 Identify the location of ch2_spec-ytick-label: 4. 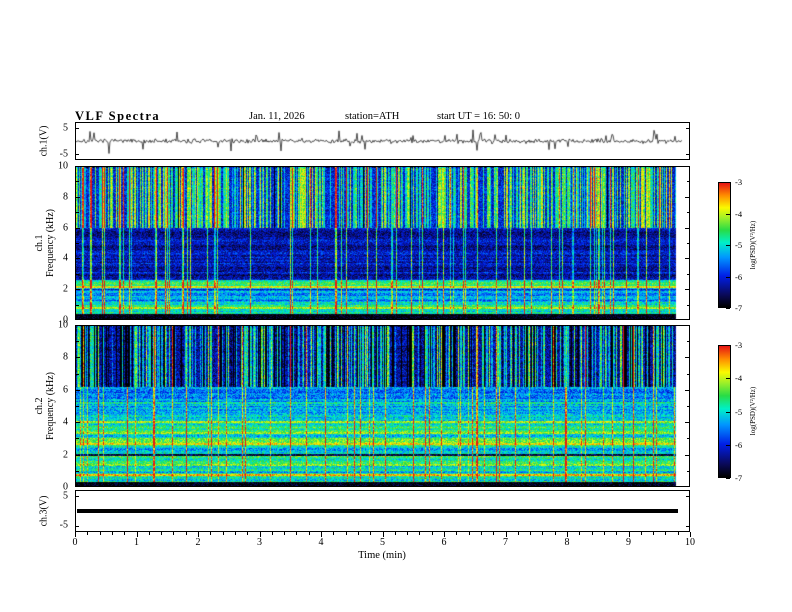
(65, 422).